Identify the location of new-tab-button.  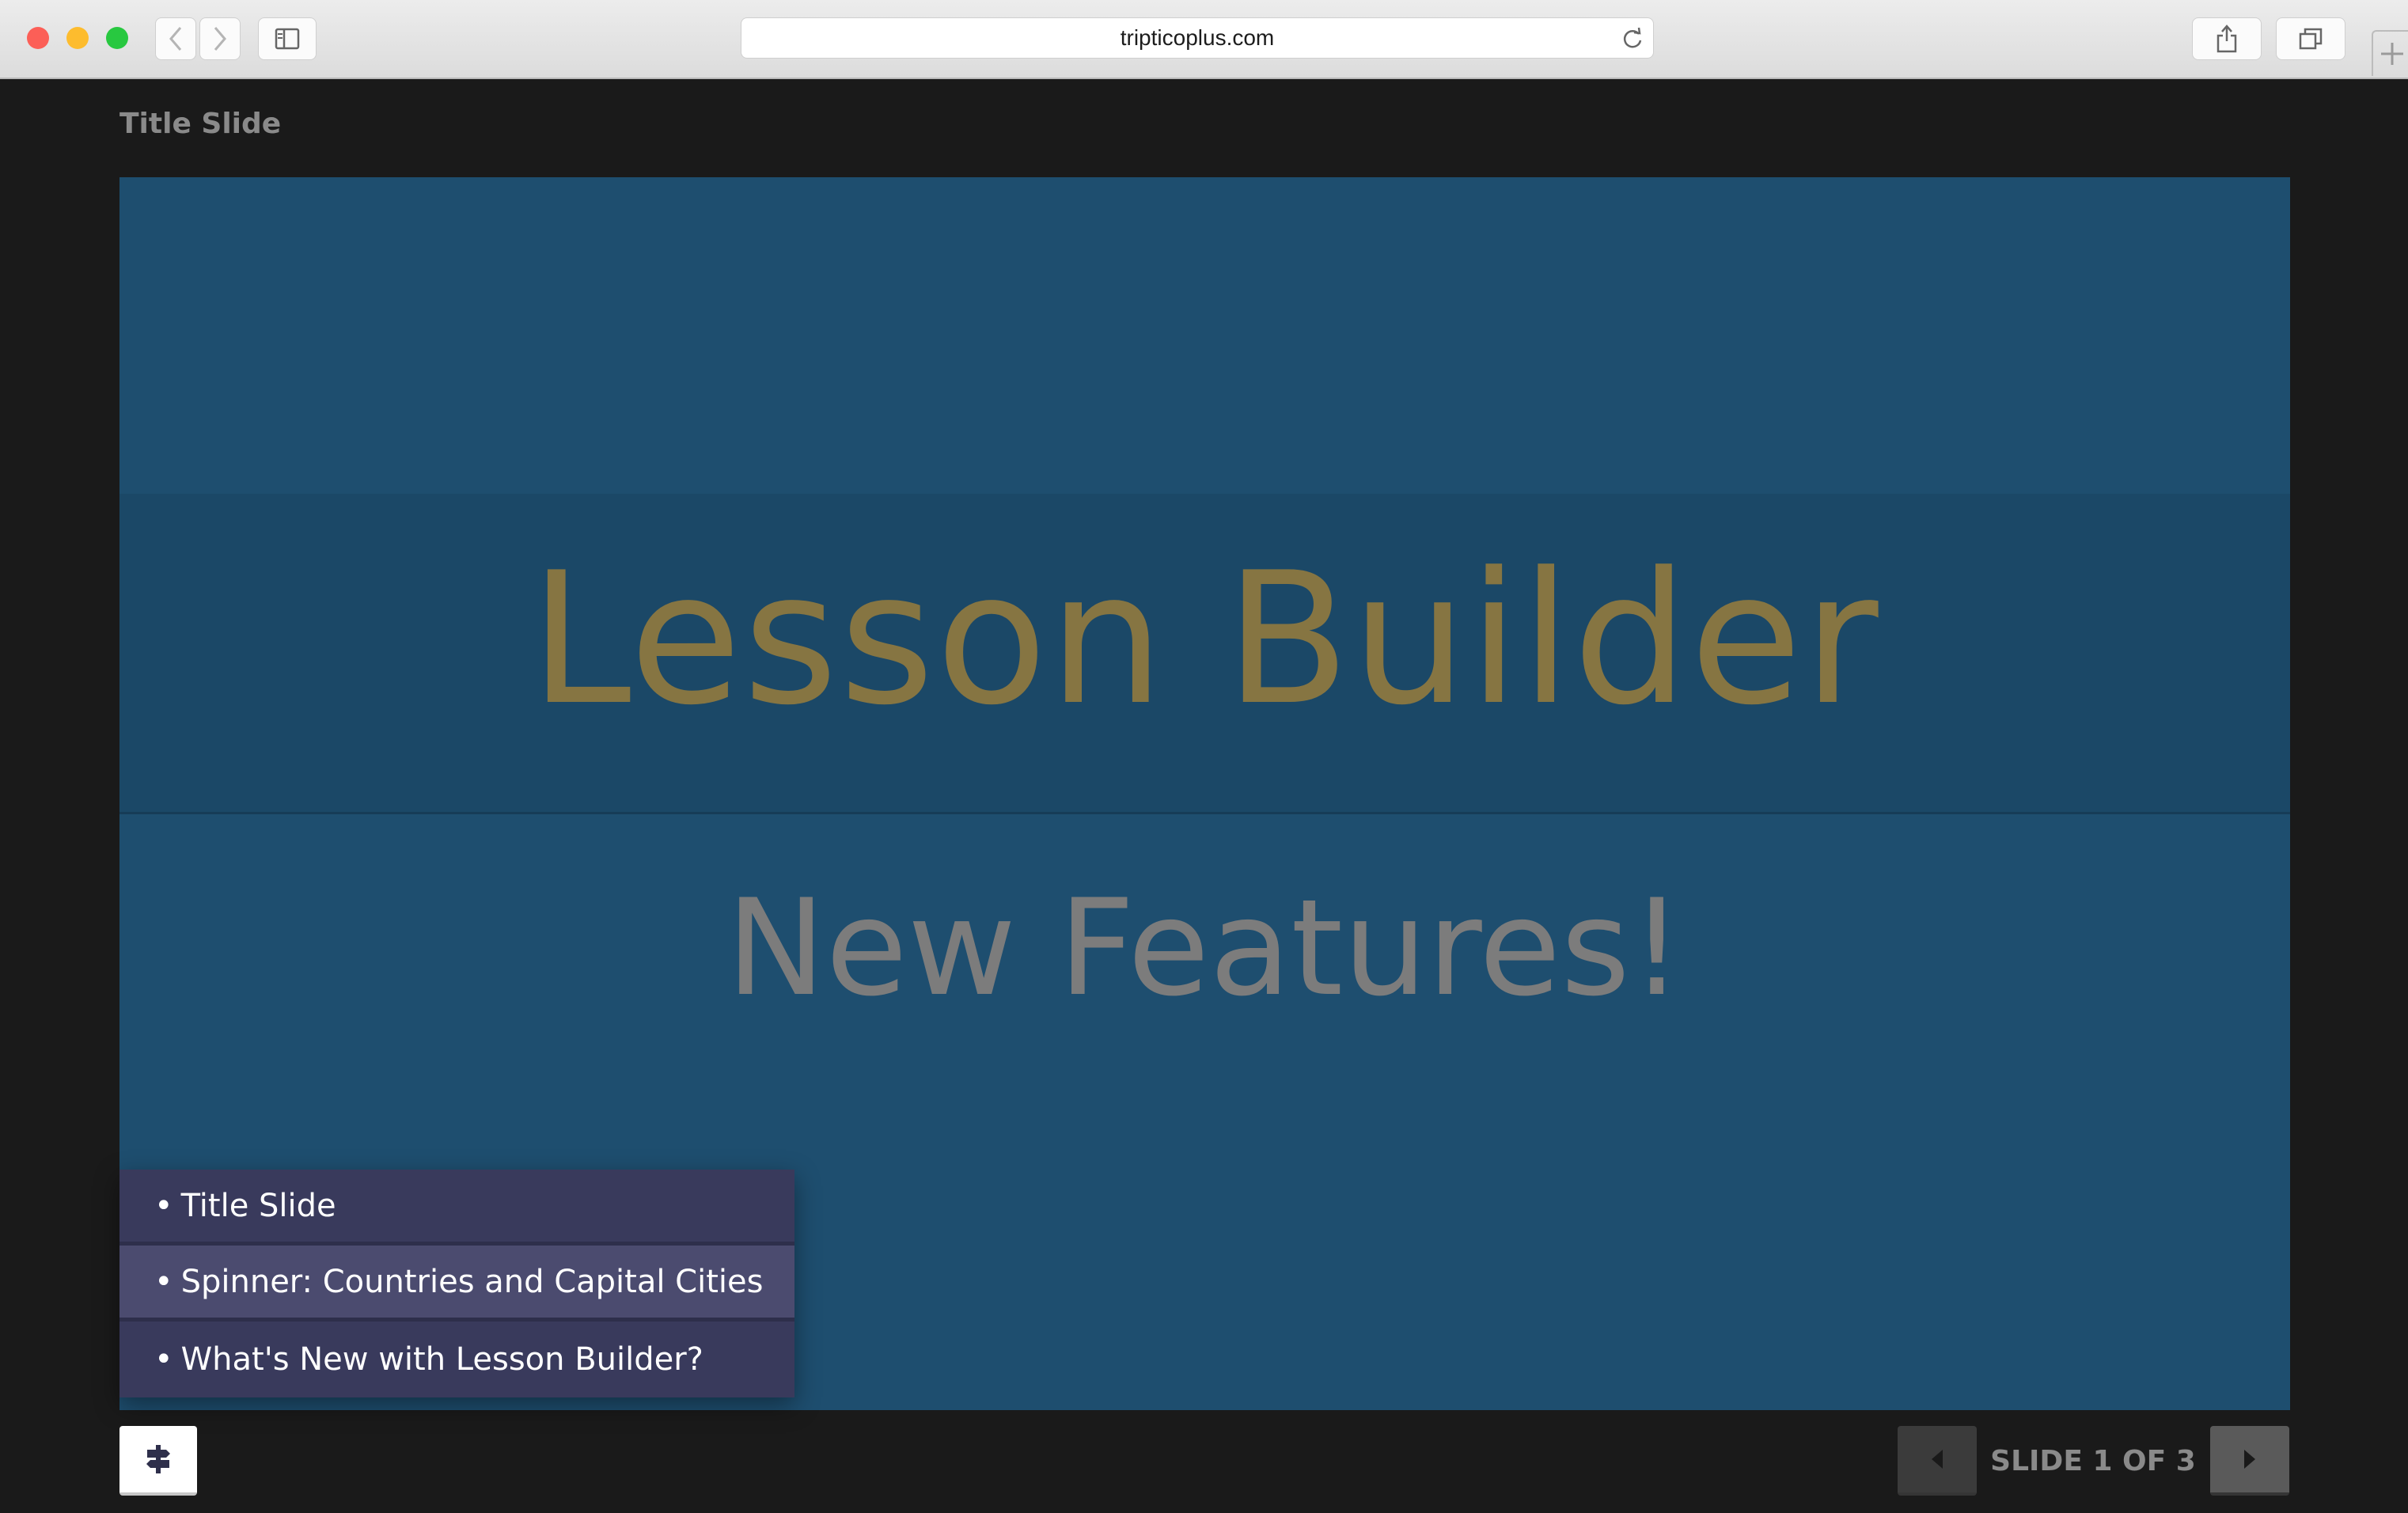
(2390, 53).